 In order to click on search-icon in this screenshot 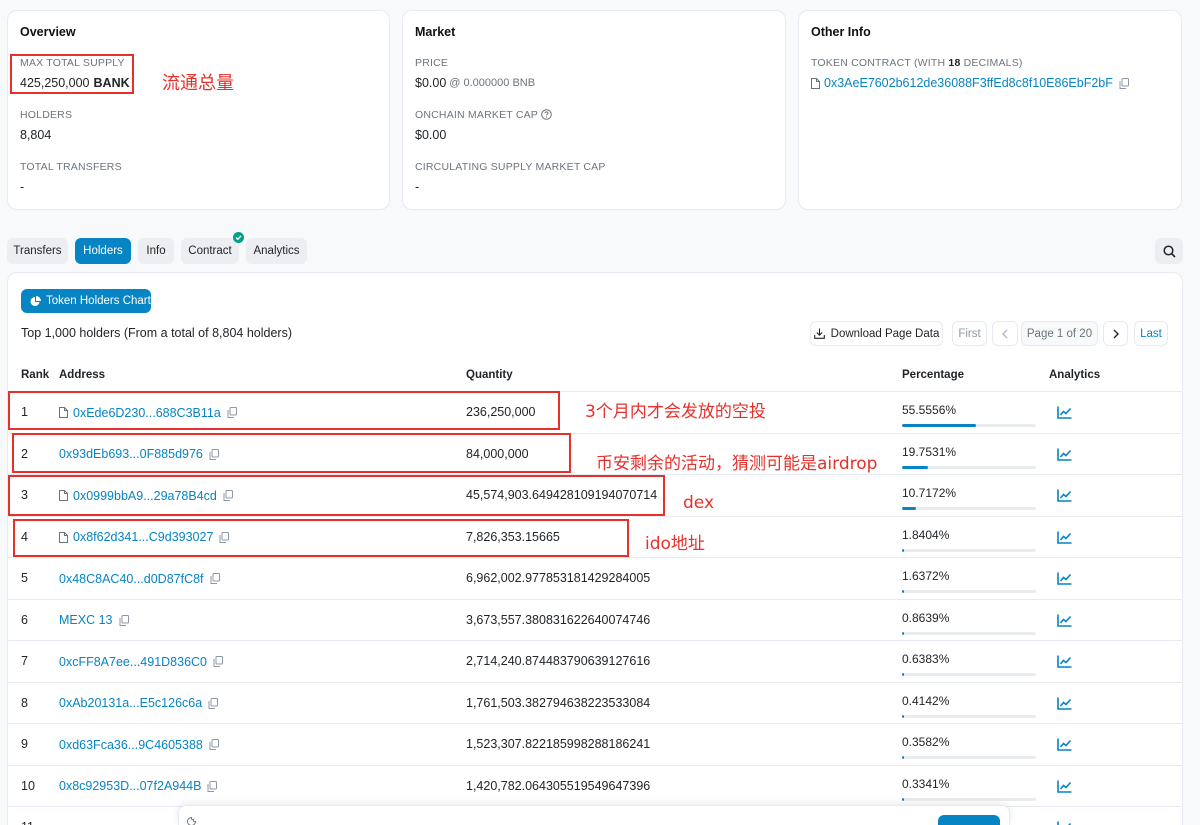, I will do `click(1169, 251)`.